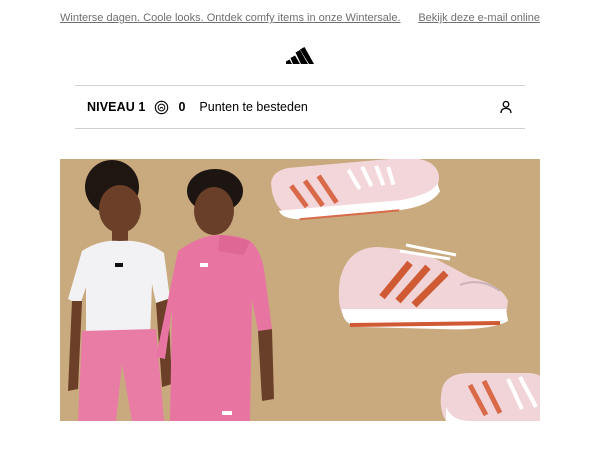  Describe the element at coordinates (300, 54) in the screenshot. I see `adidas-logo-icon` at that location.